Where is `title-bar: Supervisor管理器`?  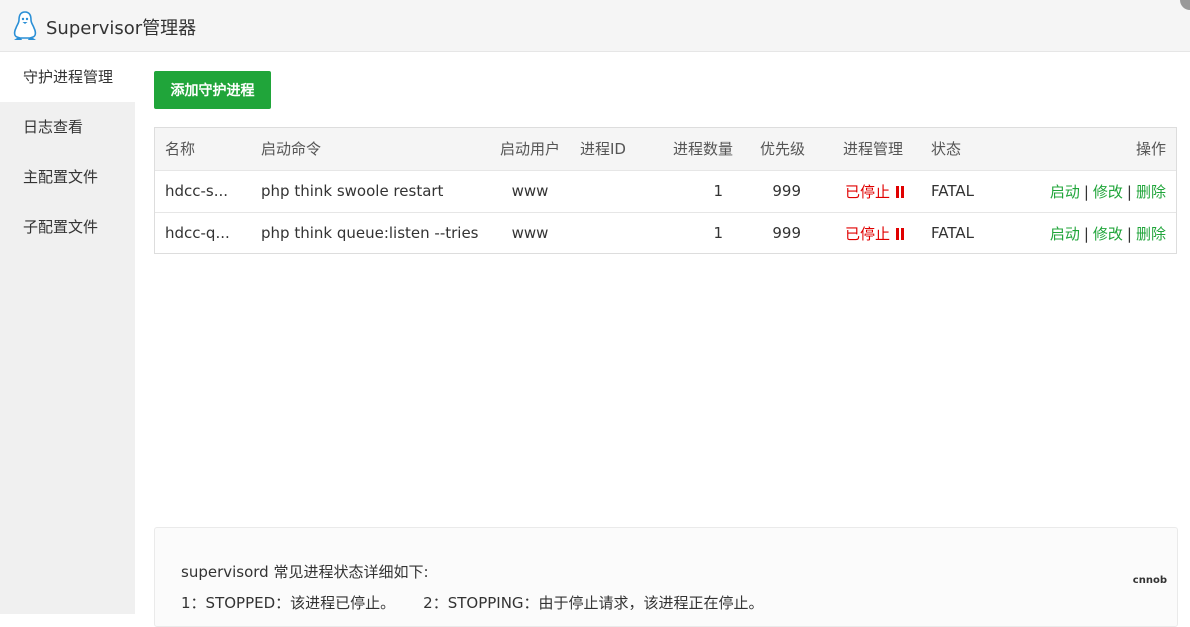 title-bar: Supervisor管理器 is located at coordinates (595, 26).